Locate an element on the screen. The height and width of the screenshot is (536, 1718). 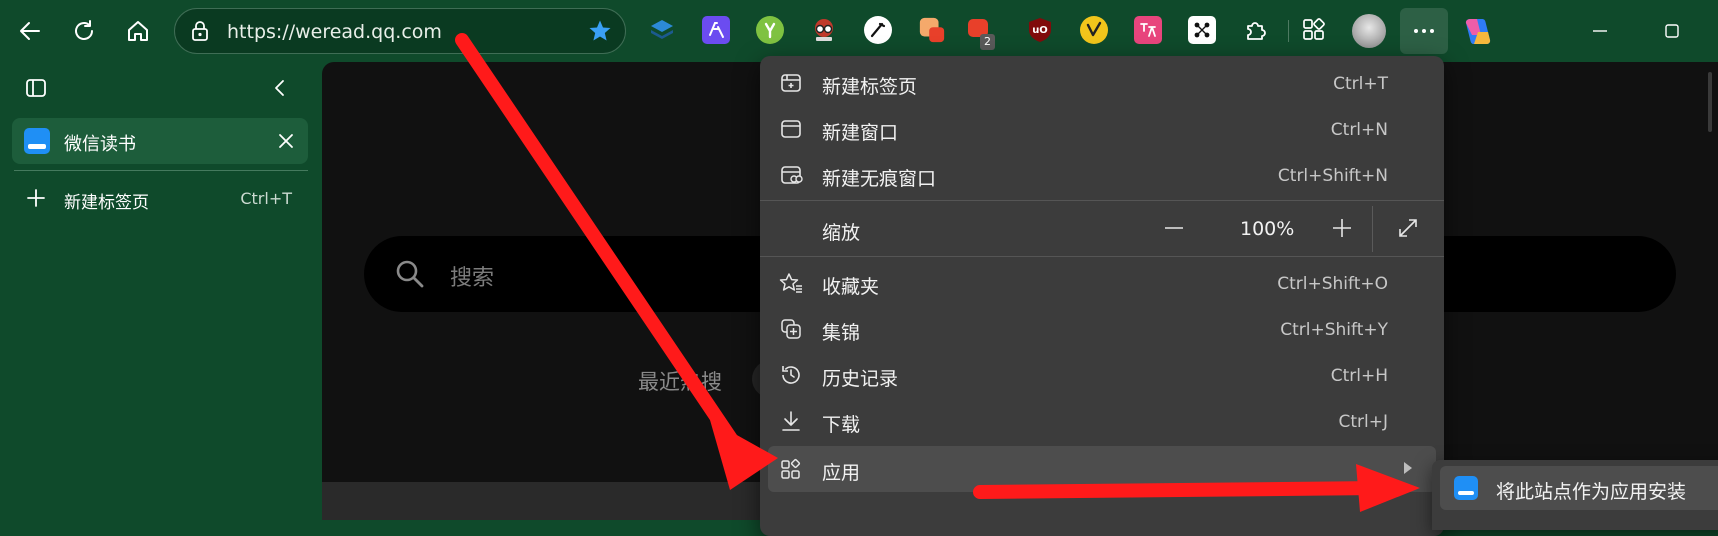
plus-icon is located at coordinates (36, 198).